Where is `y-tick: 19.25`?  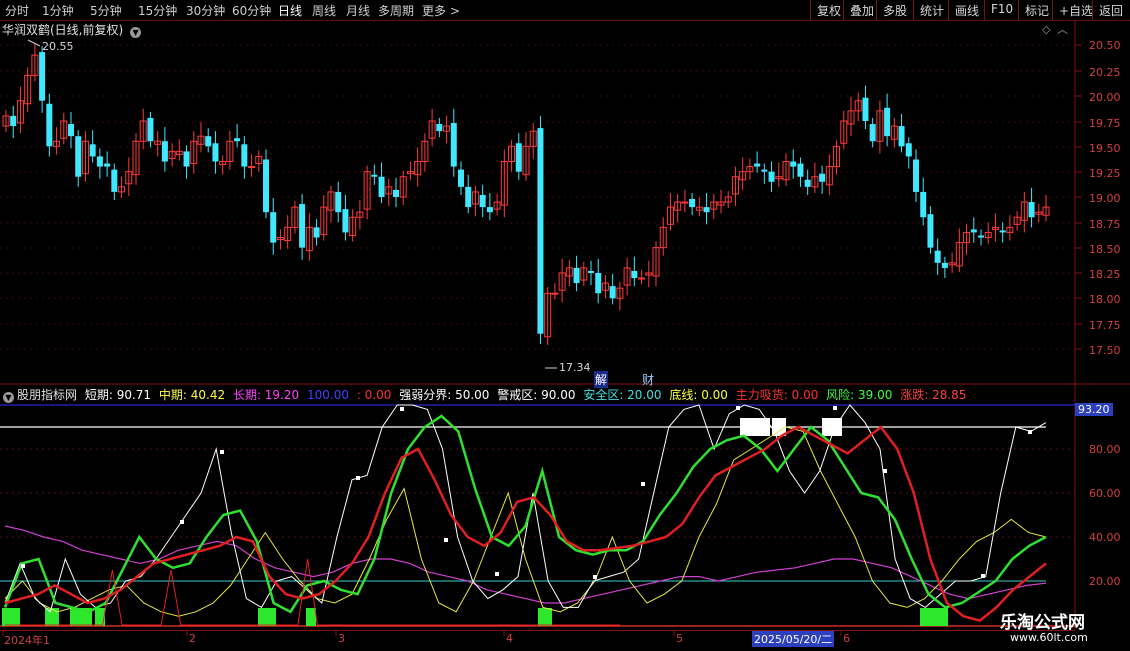
y-tick: 19.25 is located at coordinates (1105, 173).